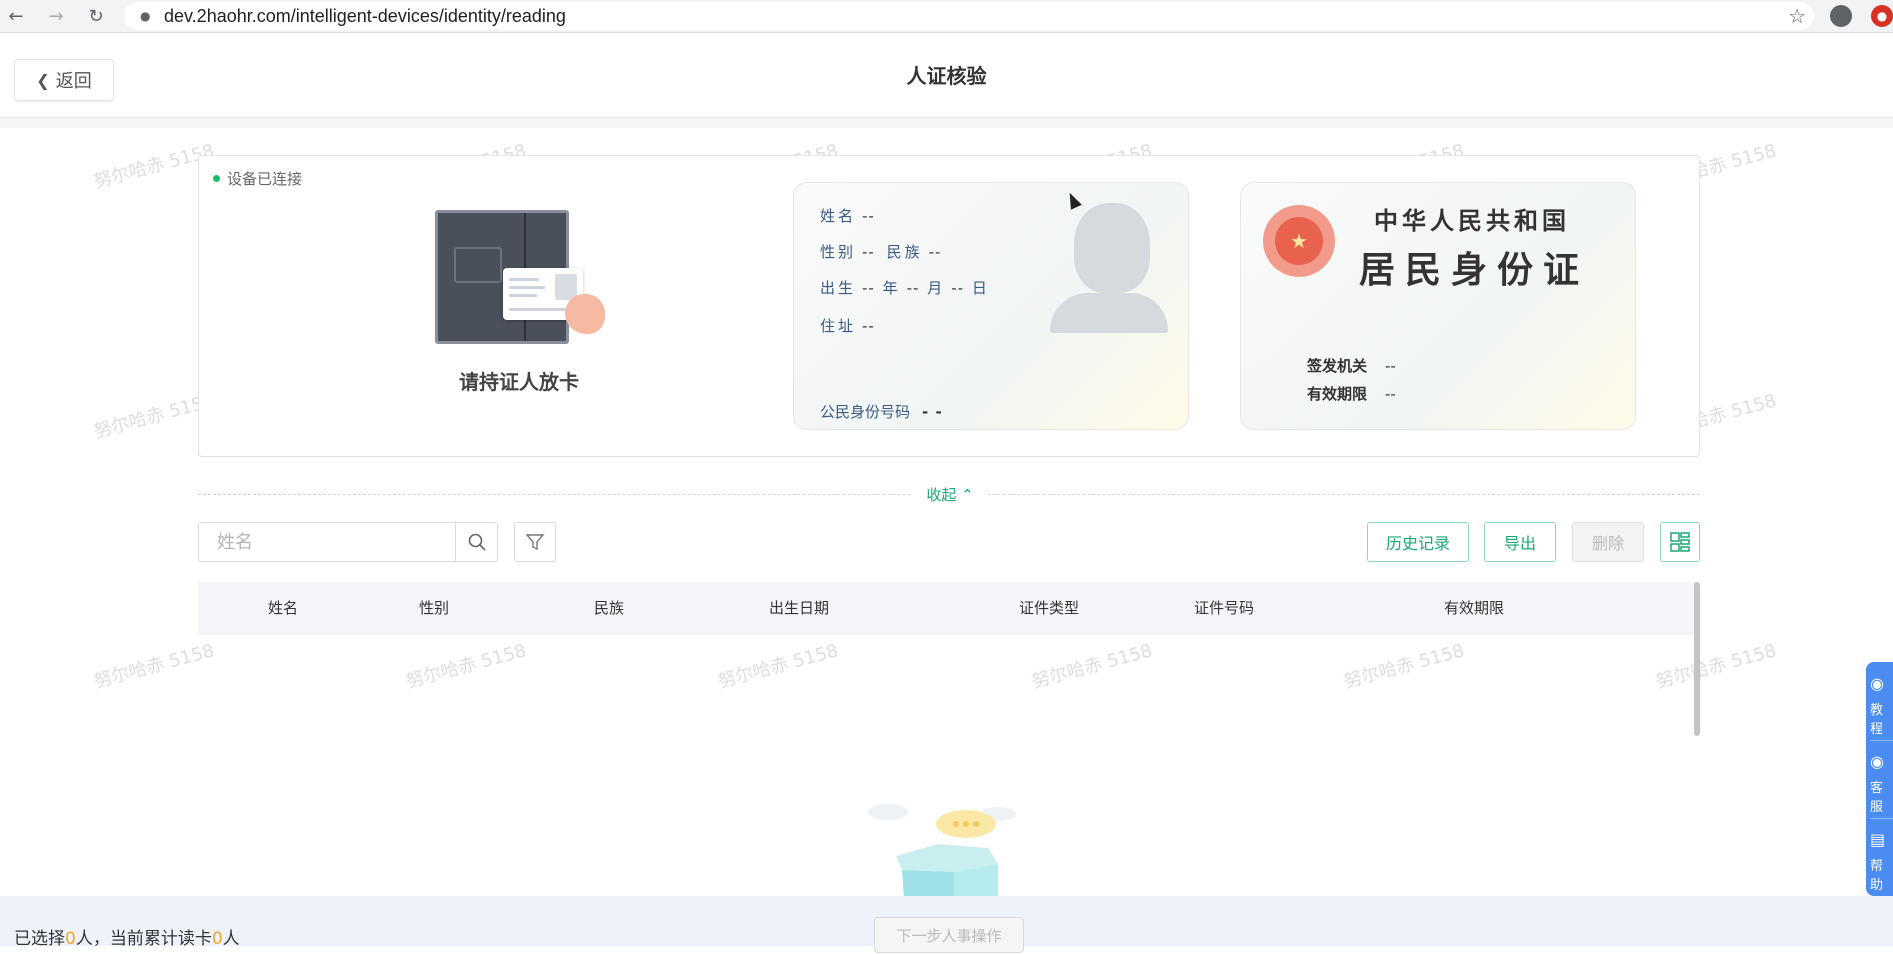 This screenshot has height=954, width=1893. What do you see at coordinates (216, 178) in the screenshot?
I see `status-dot-icon` at bounding box center [216, 178].